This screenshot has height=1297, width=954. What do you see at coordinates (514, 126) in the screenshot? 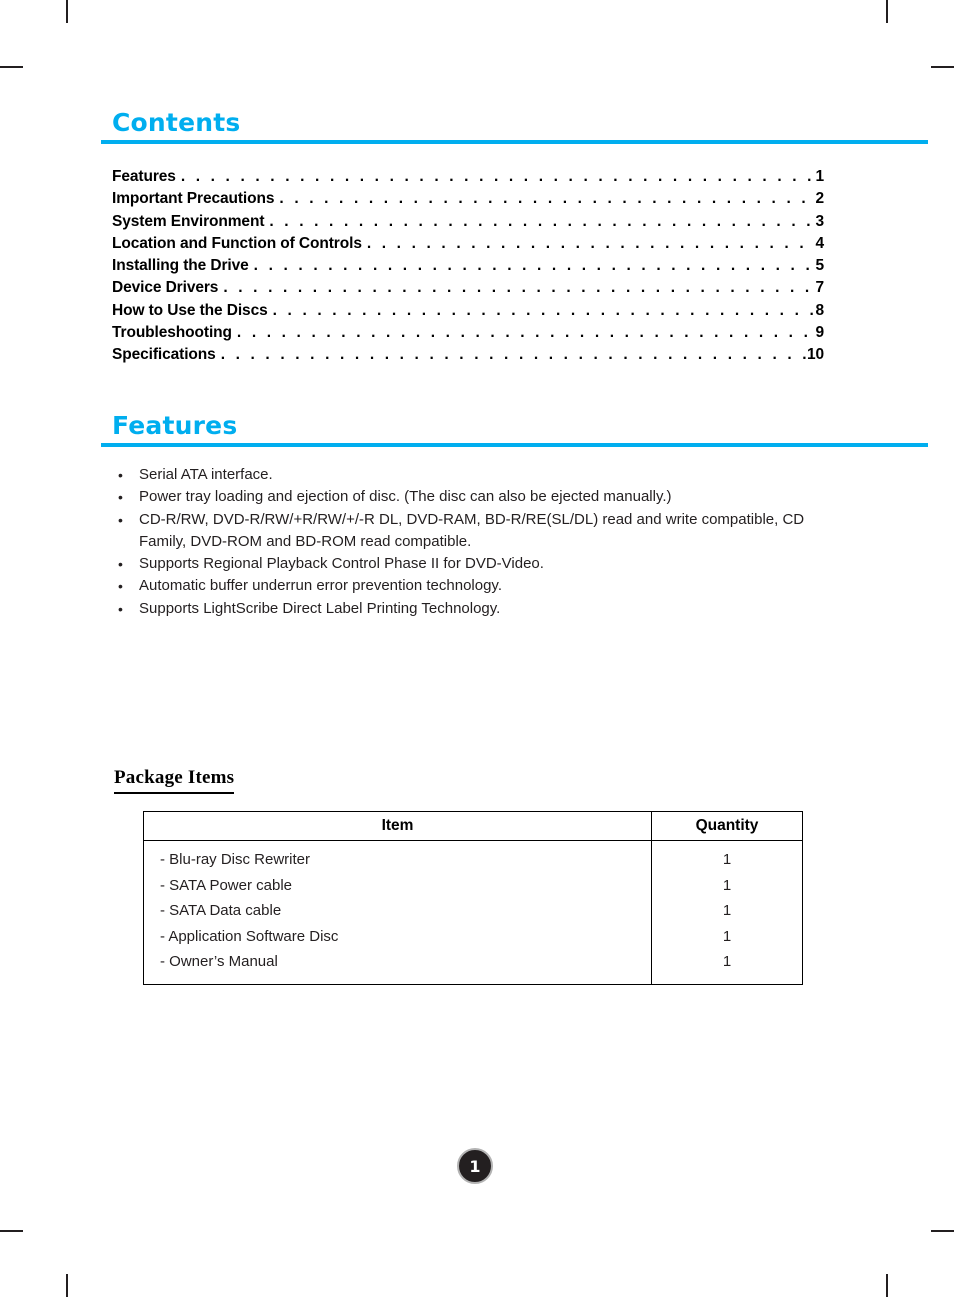
I see `contents-section-header: Contents` at bounding box center [514, 126].